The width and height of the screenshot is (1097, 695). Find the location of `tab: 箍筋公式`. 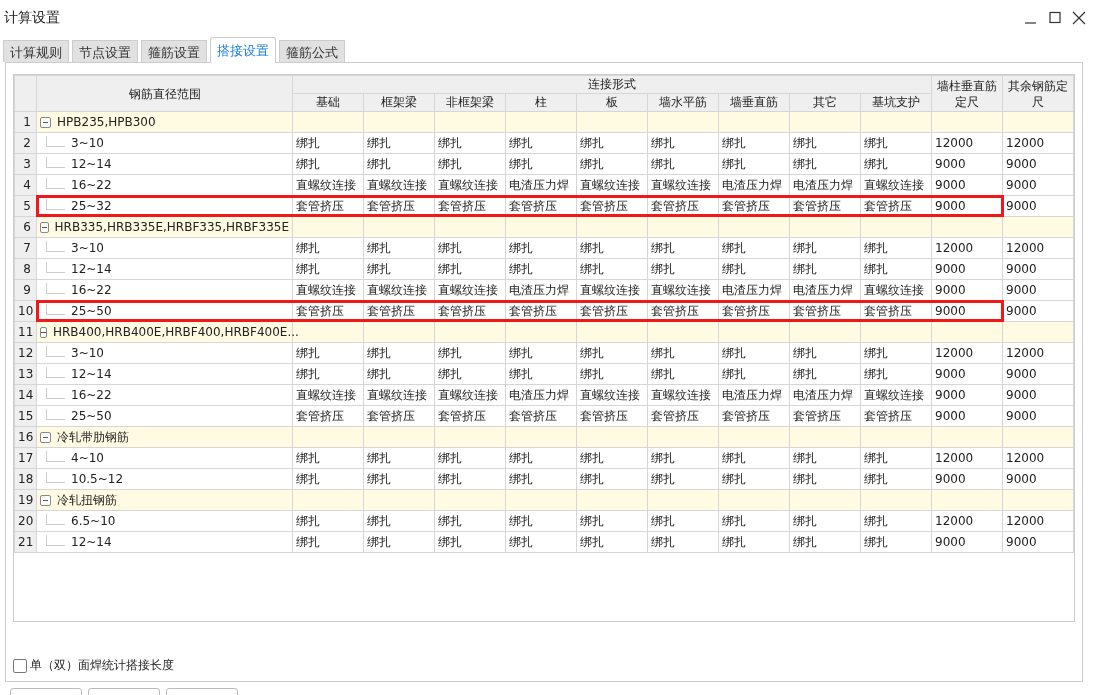

tab: 箍筋公式 is located at coordinates (312, 51).